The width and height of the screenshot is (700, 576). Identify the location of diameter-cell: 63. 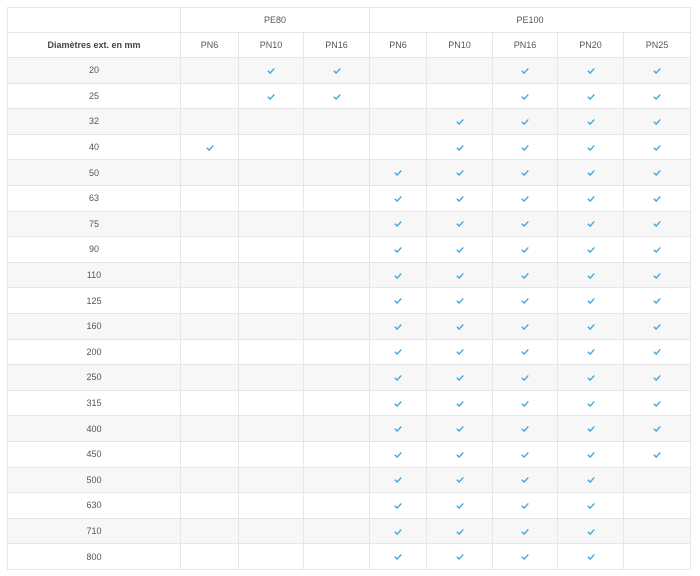
(94, 198).